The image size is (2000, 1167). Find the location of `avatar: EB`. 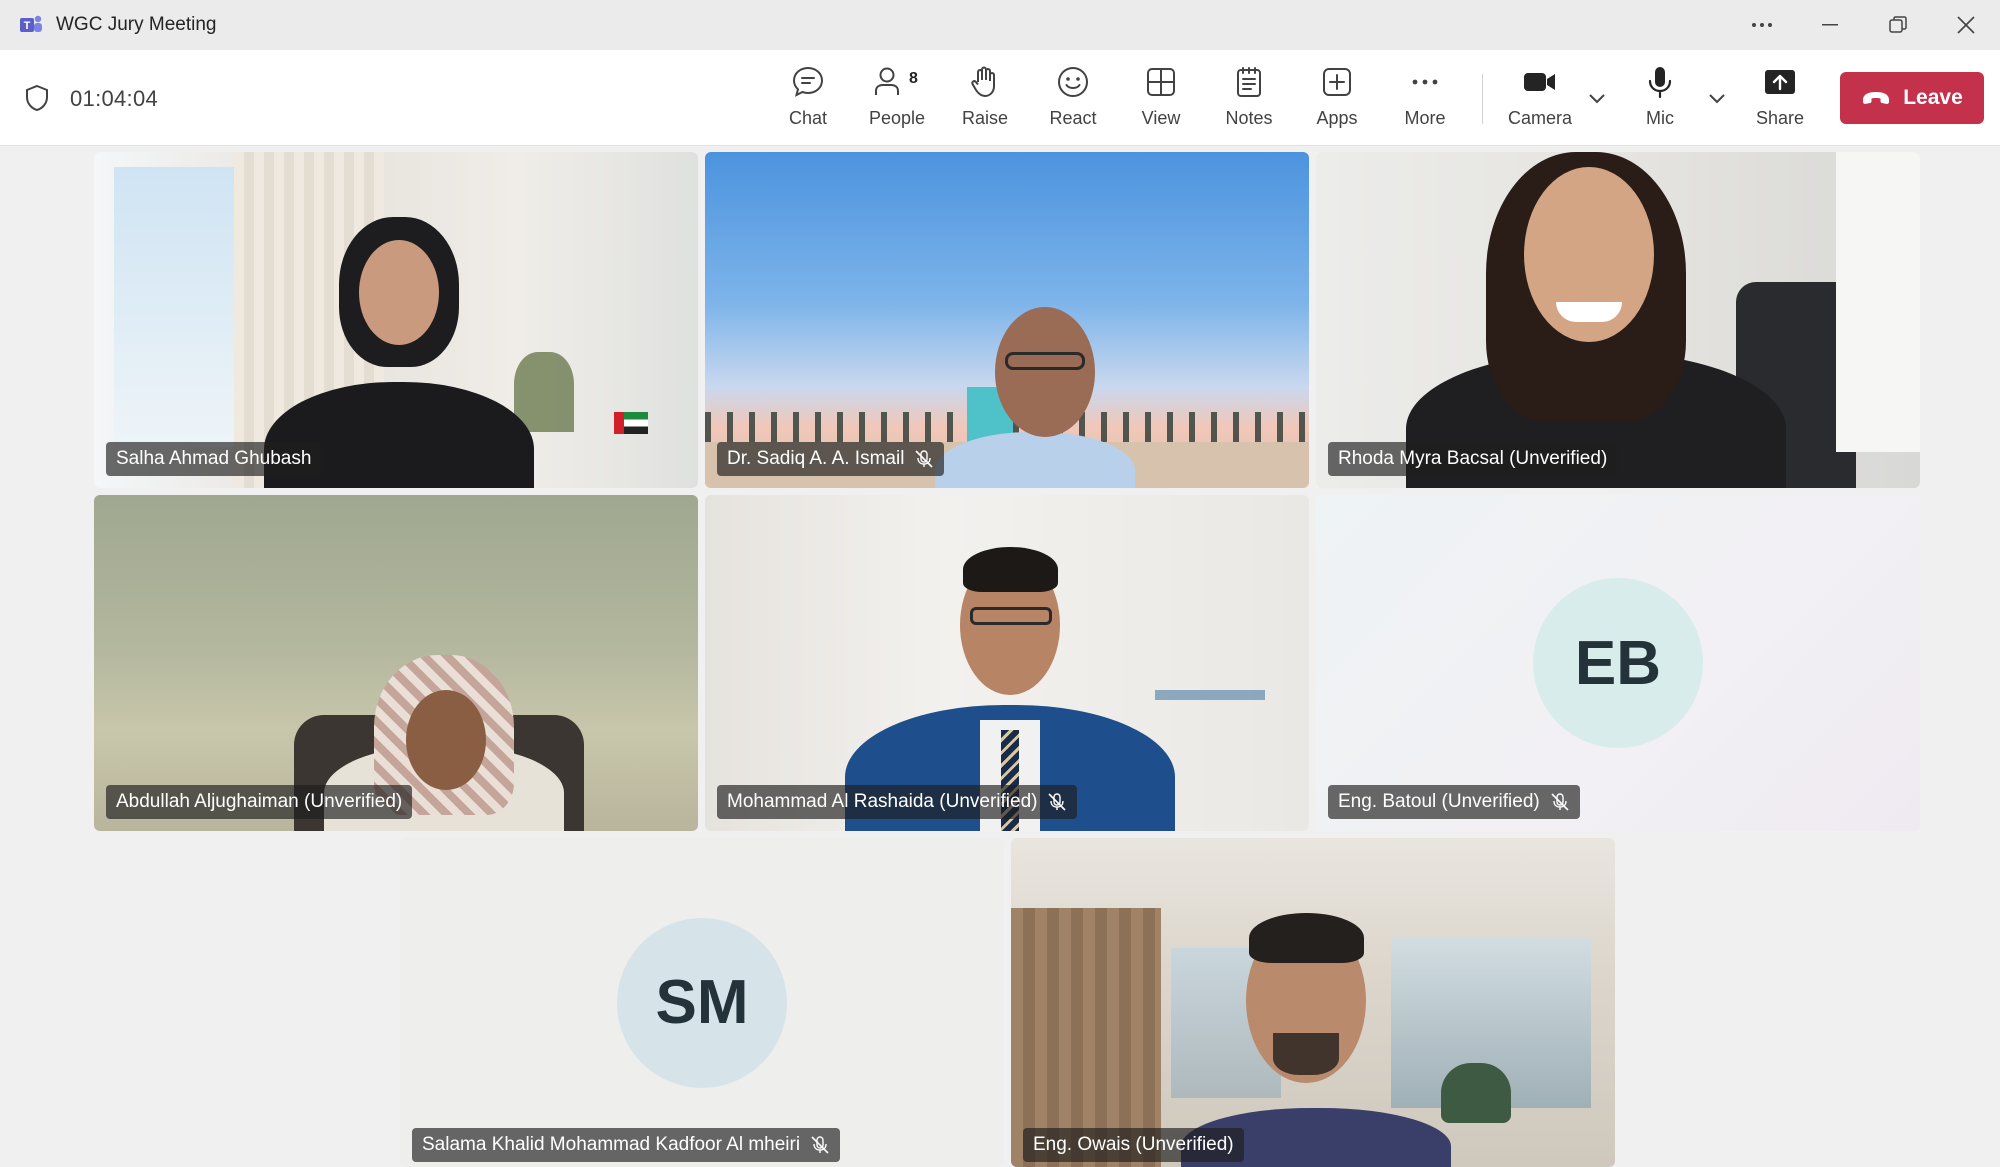

avatar: EB is located at coordinates (1618, 663).